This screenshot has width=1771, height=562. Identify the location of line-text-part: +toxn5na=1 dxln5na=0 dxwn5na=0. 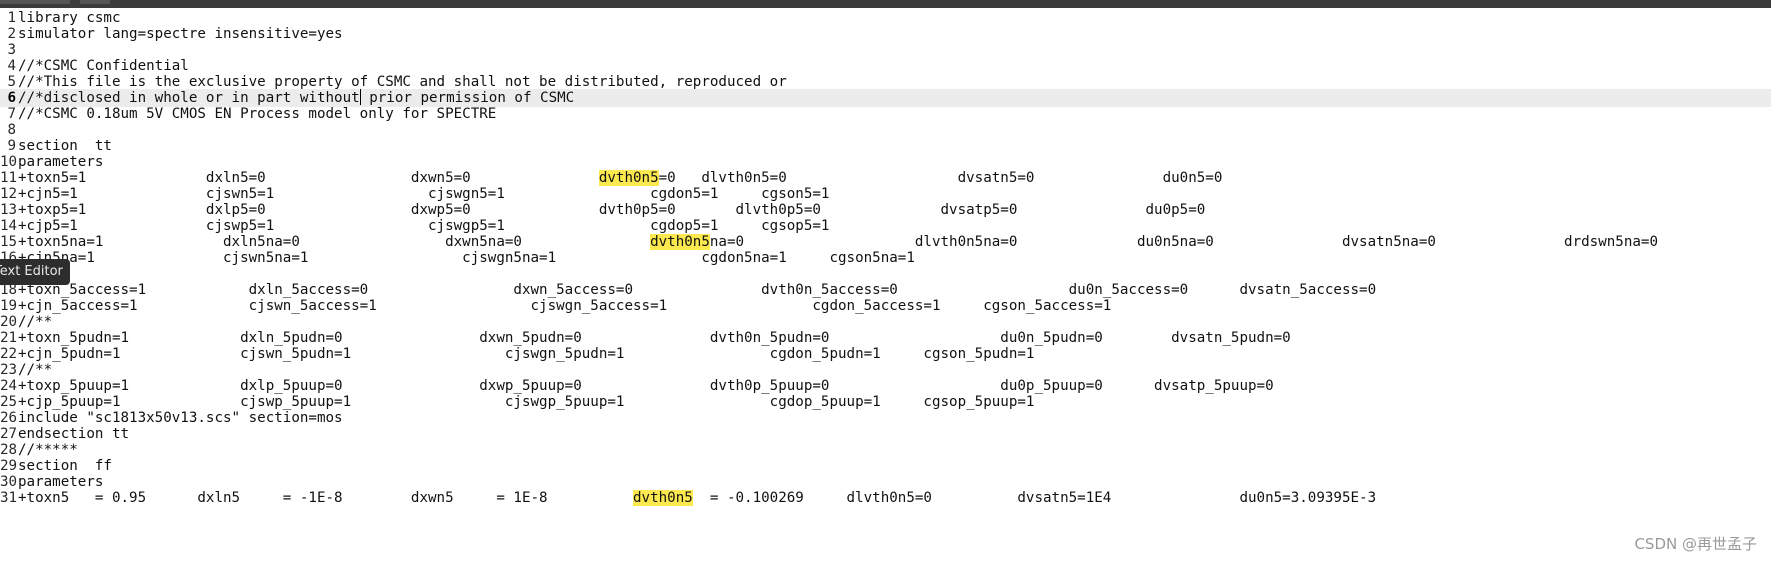
(334, 242).